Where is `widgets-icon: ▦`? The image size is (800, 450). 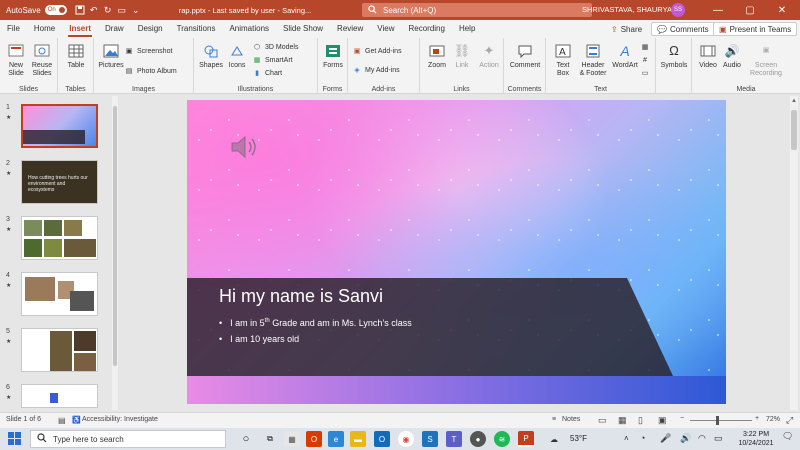
widgets-icon: ▦ is located at coordinates (292, 439).